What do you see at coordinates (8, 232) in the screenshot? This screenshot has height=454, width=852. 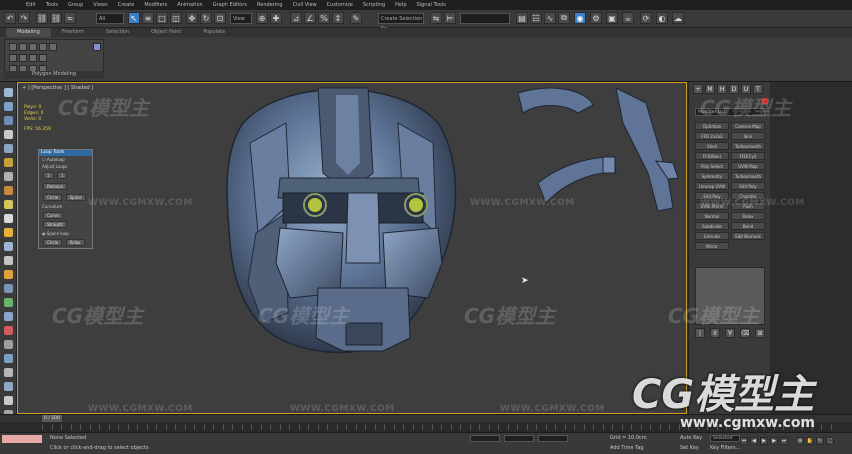 I see `systems-icon` at bounding box center [8, 232].